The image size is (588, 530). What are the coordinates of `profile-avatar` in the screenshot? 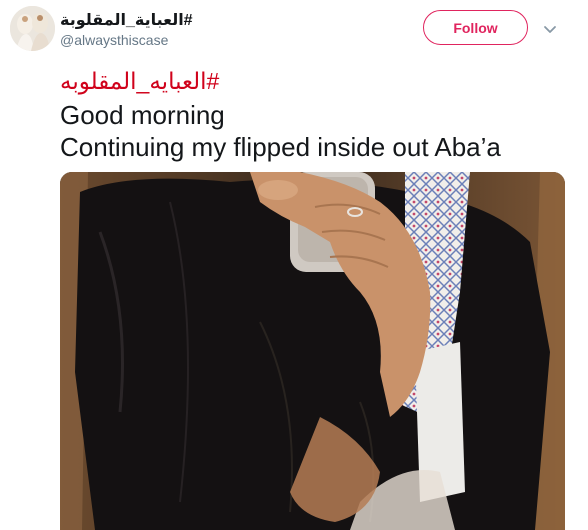 It's located at (32, 28).